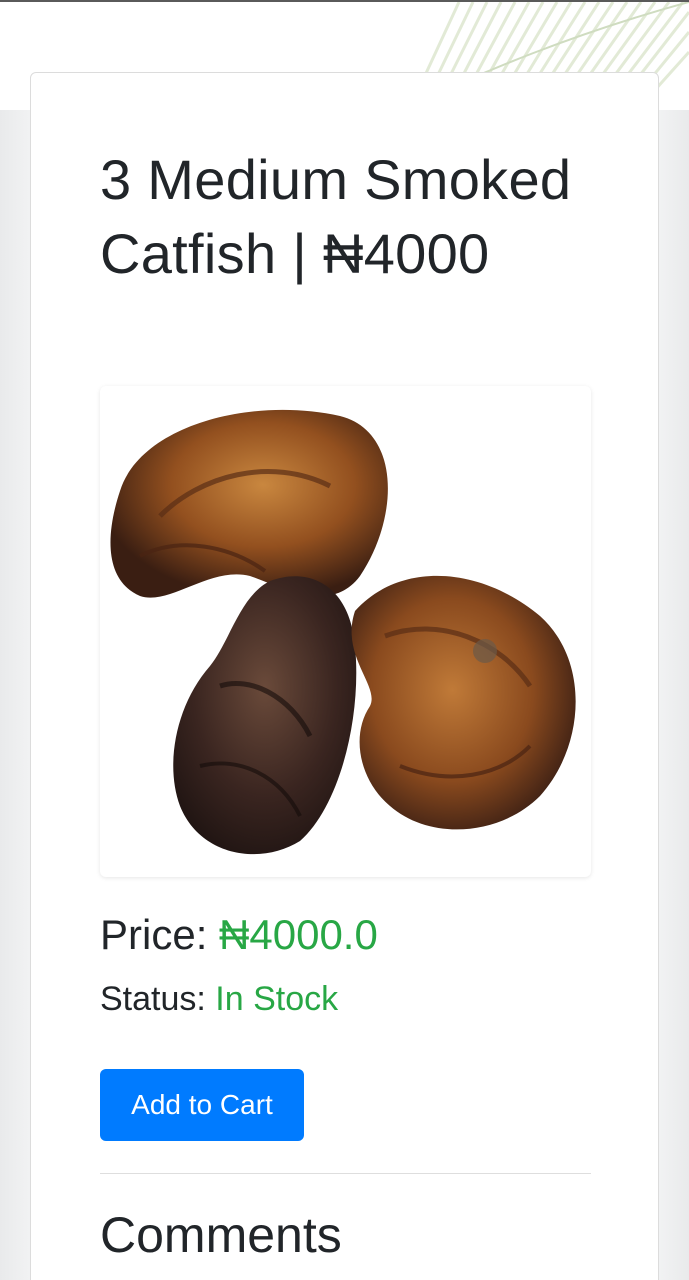 The height and width of the screenshot is (1280, 689). What do you see at coordinates (221, 1235) in the screenshot?
I see `comments-heading: Comments` at bounding box center [221, 1235].